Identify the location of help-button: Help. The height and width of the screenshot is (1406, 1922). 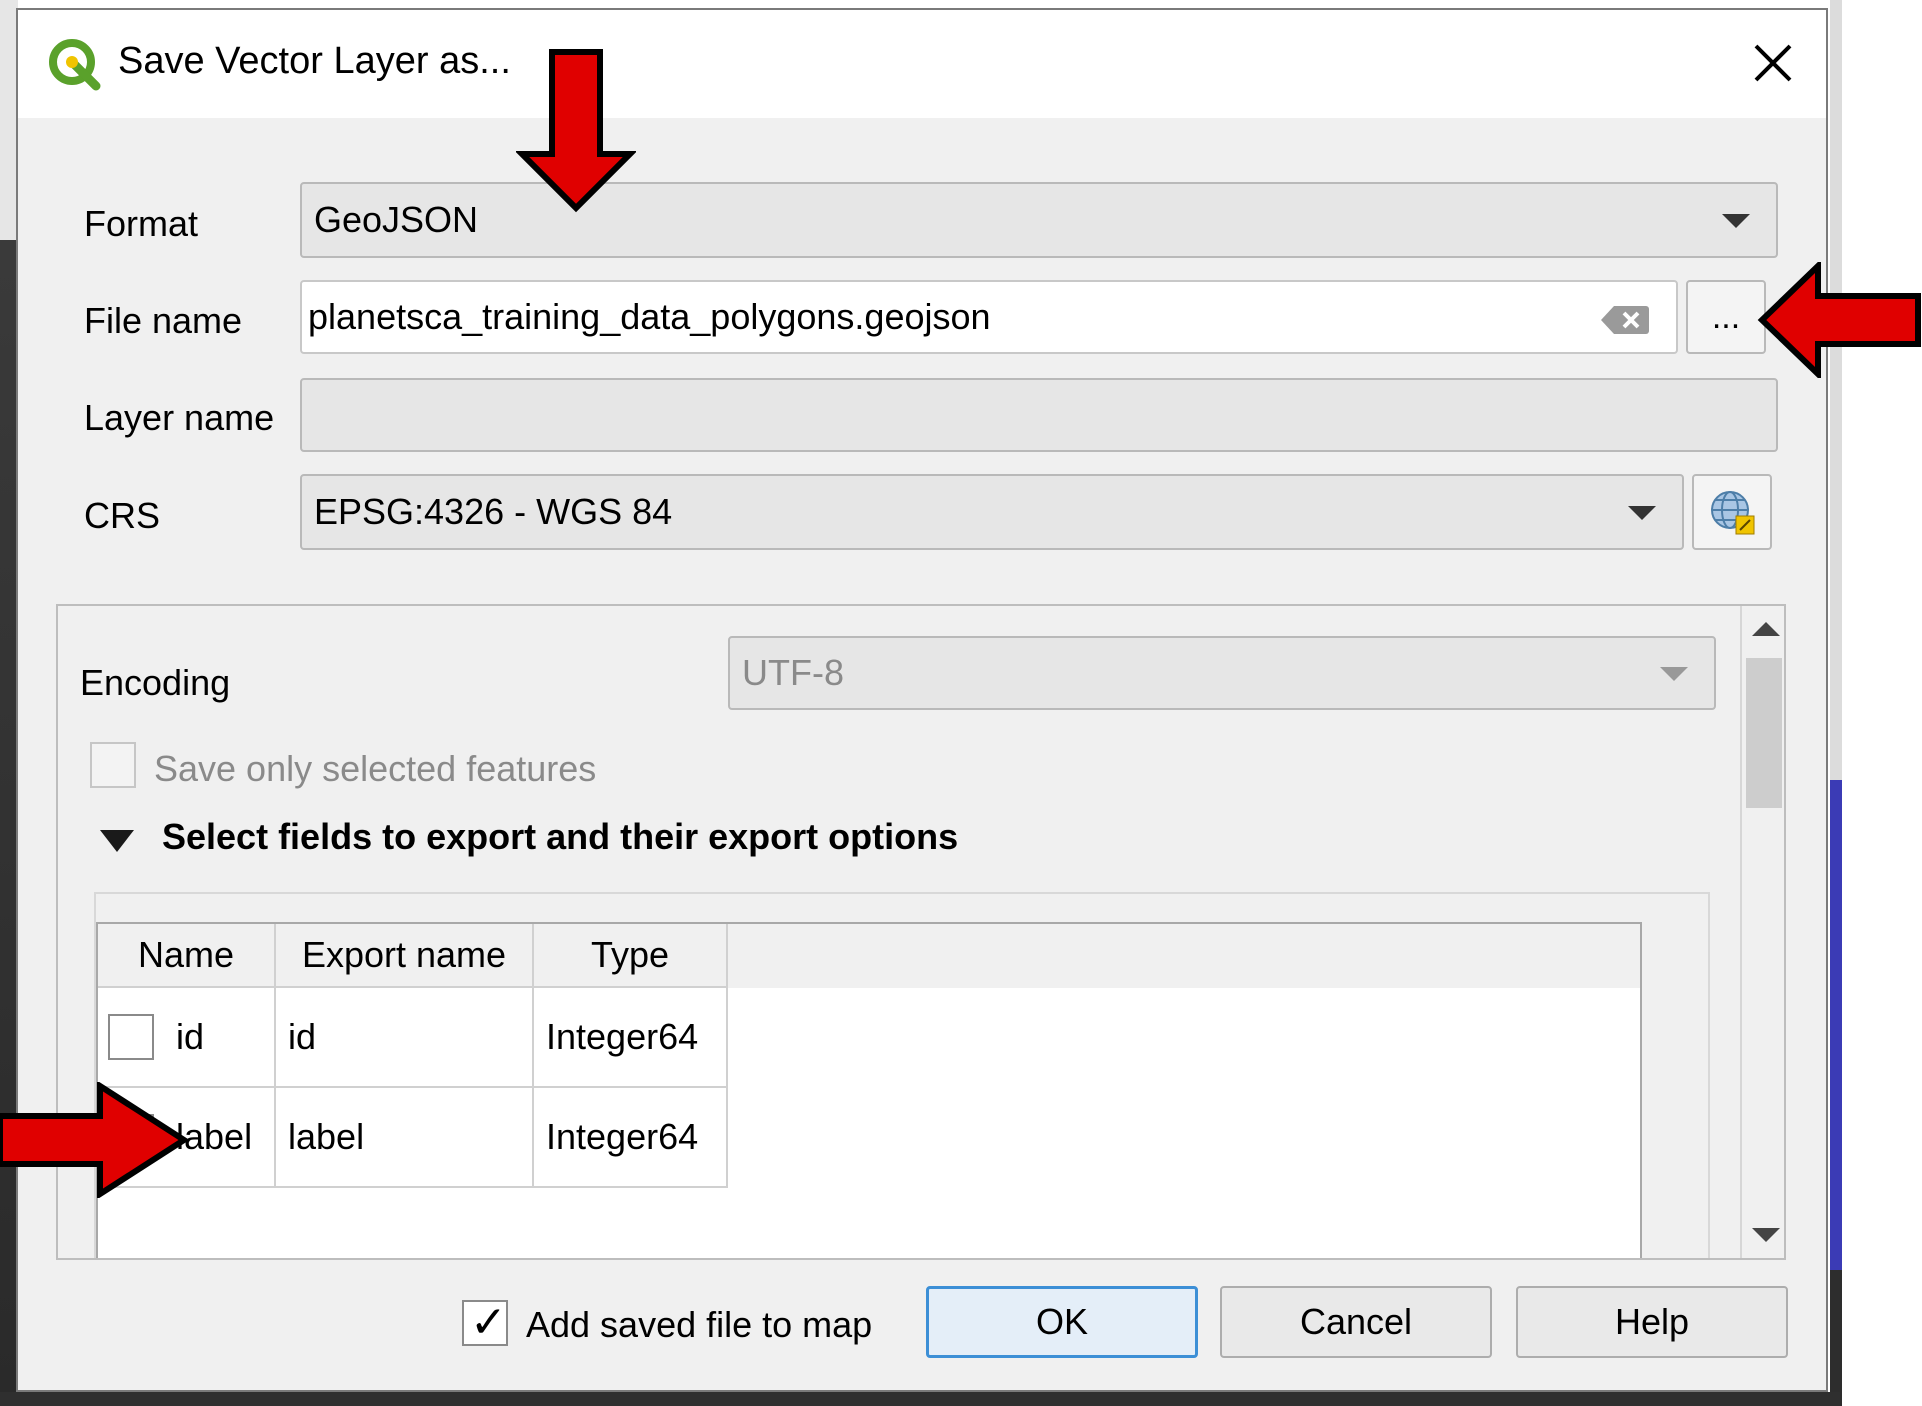
(1652, 1322).